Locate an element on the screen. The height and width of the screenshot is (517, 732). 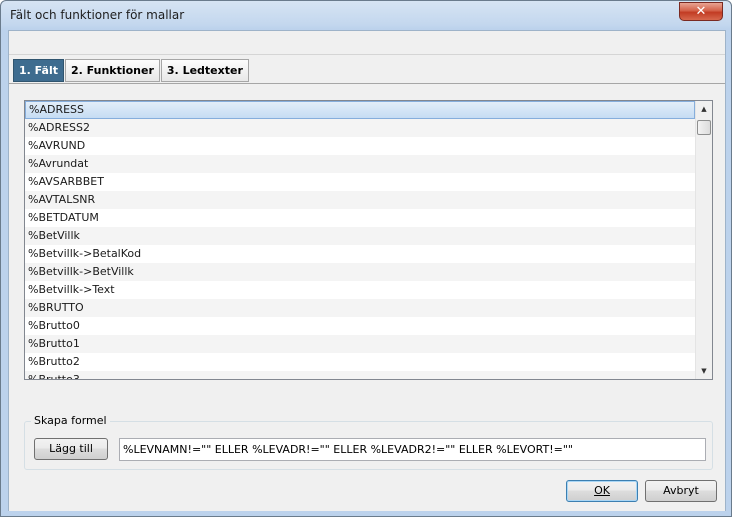
list-item: %AVRUND is located at coordinates (360, 146).